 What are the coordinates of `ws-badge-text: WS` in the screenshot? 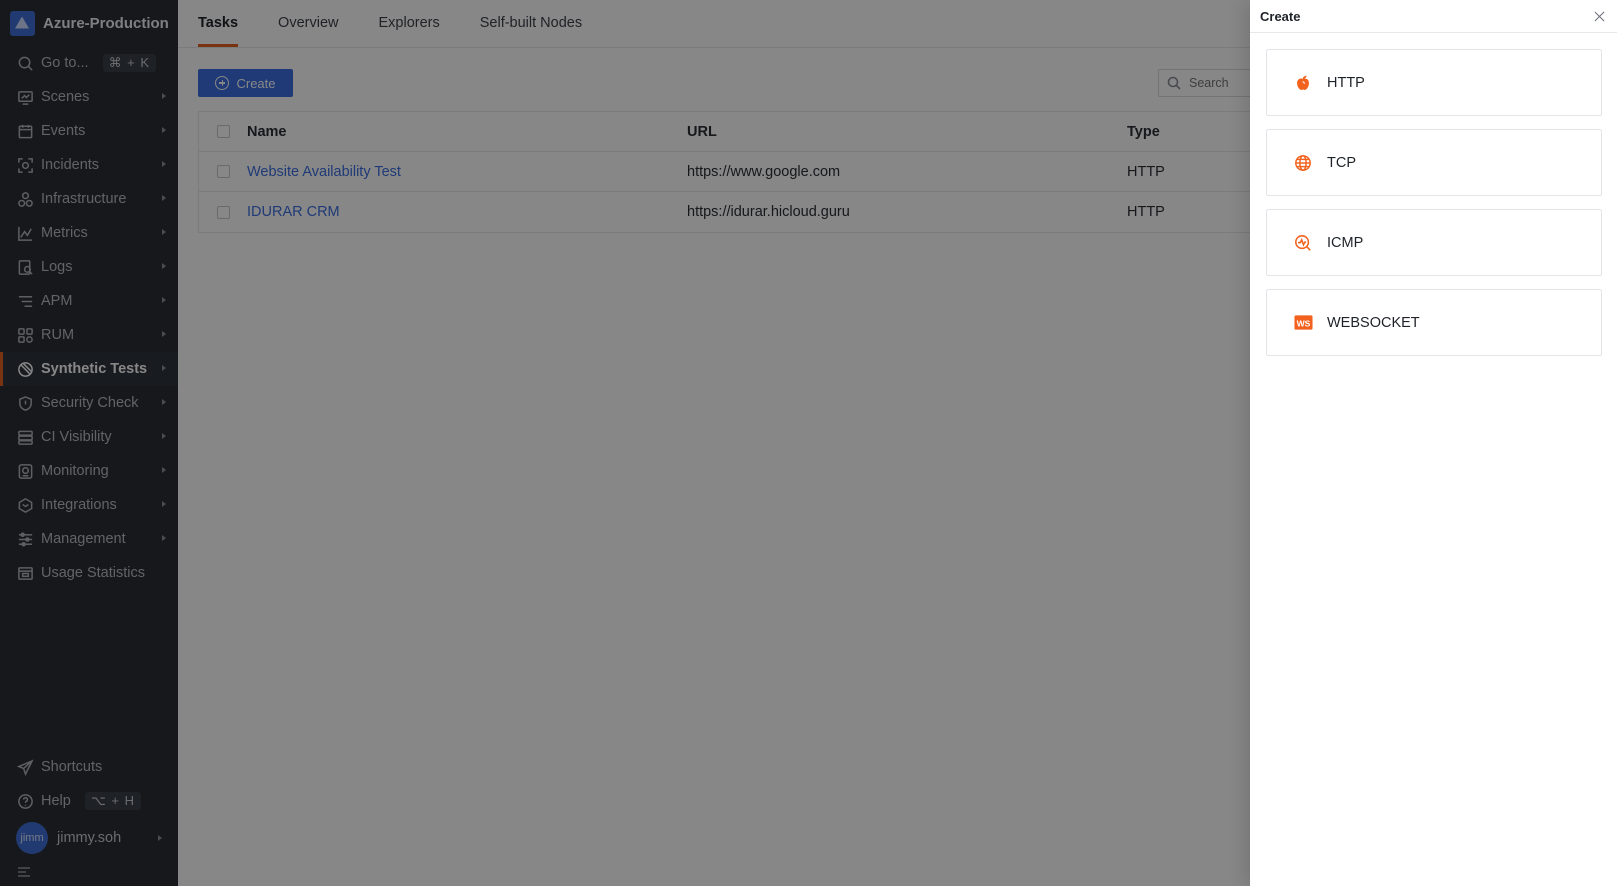 It's located at (1303, 323).